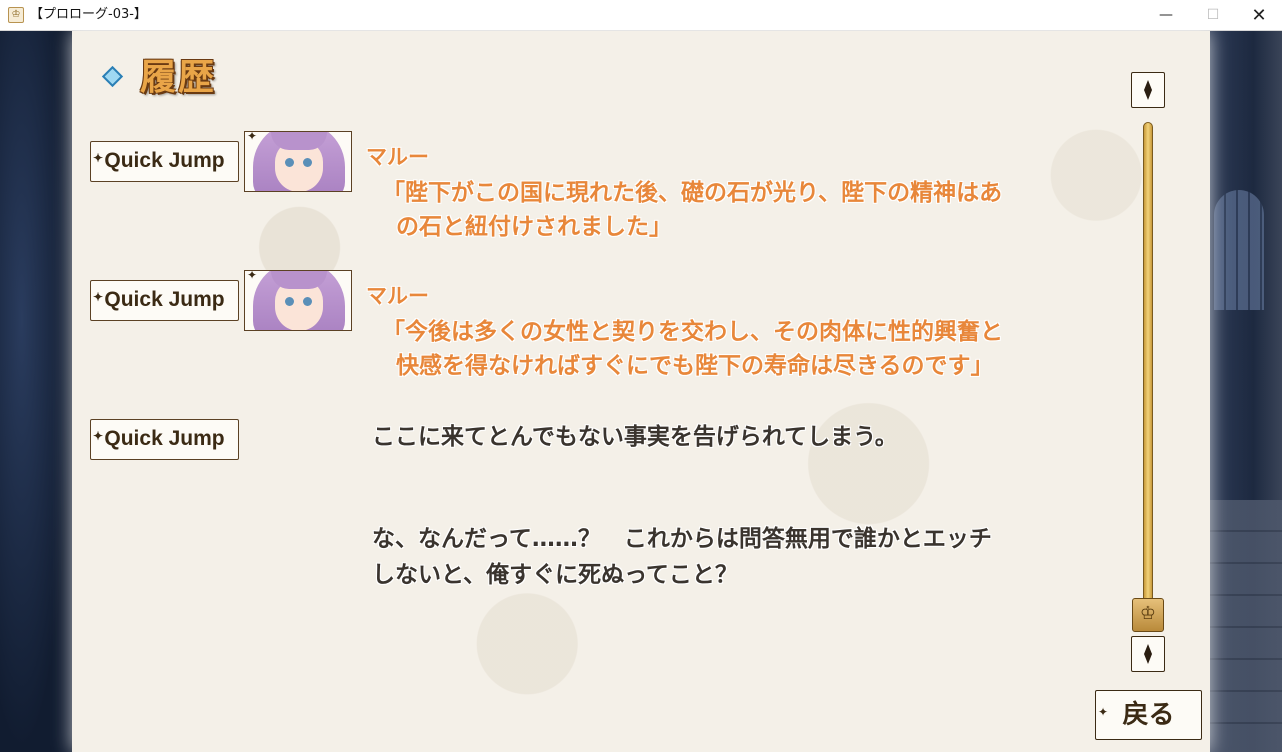 Image resolution: width=1282 pixels, height=752 pixels. I want to click on dialogue-line-2b: 快感を得なければすぐにでも陛下の寿命は尽きるのです」, so click(695, 366).